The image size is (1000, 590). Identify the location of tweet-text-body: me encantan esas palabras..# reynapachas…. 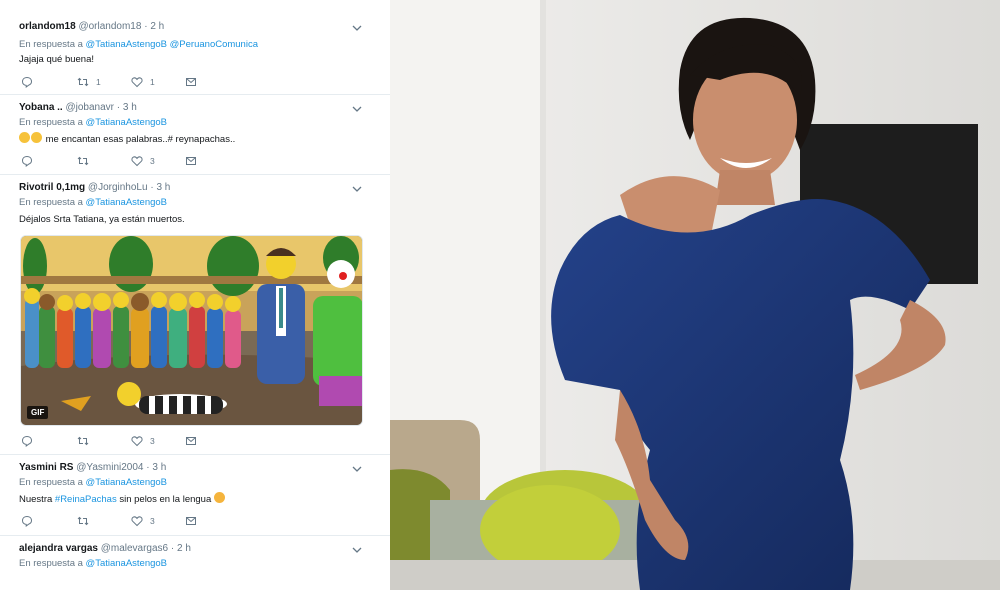
(140, 139).